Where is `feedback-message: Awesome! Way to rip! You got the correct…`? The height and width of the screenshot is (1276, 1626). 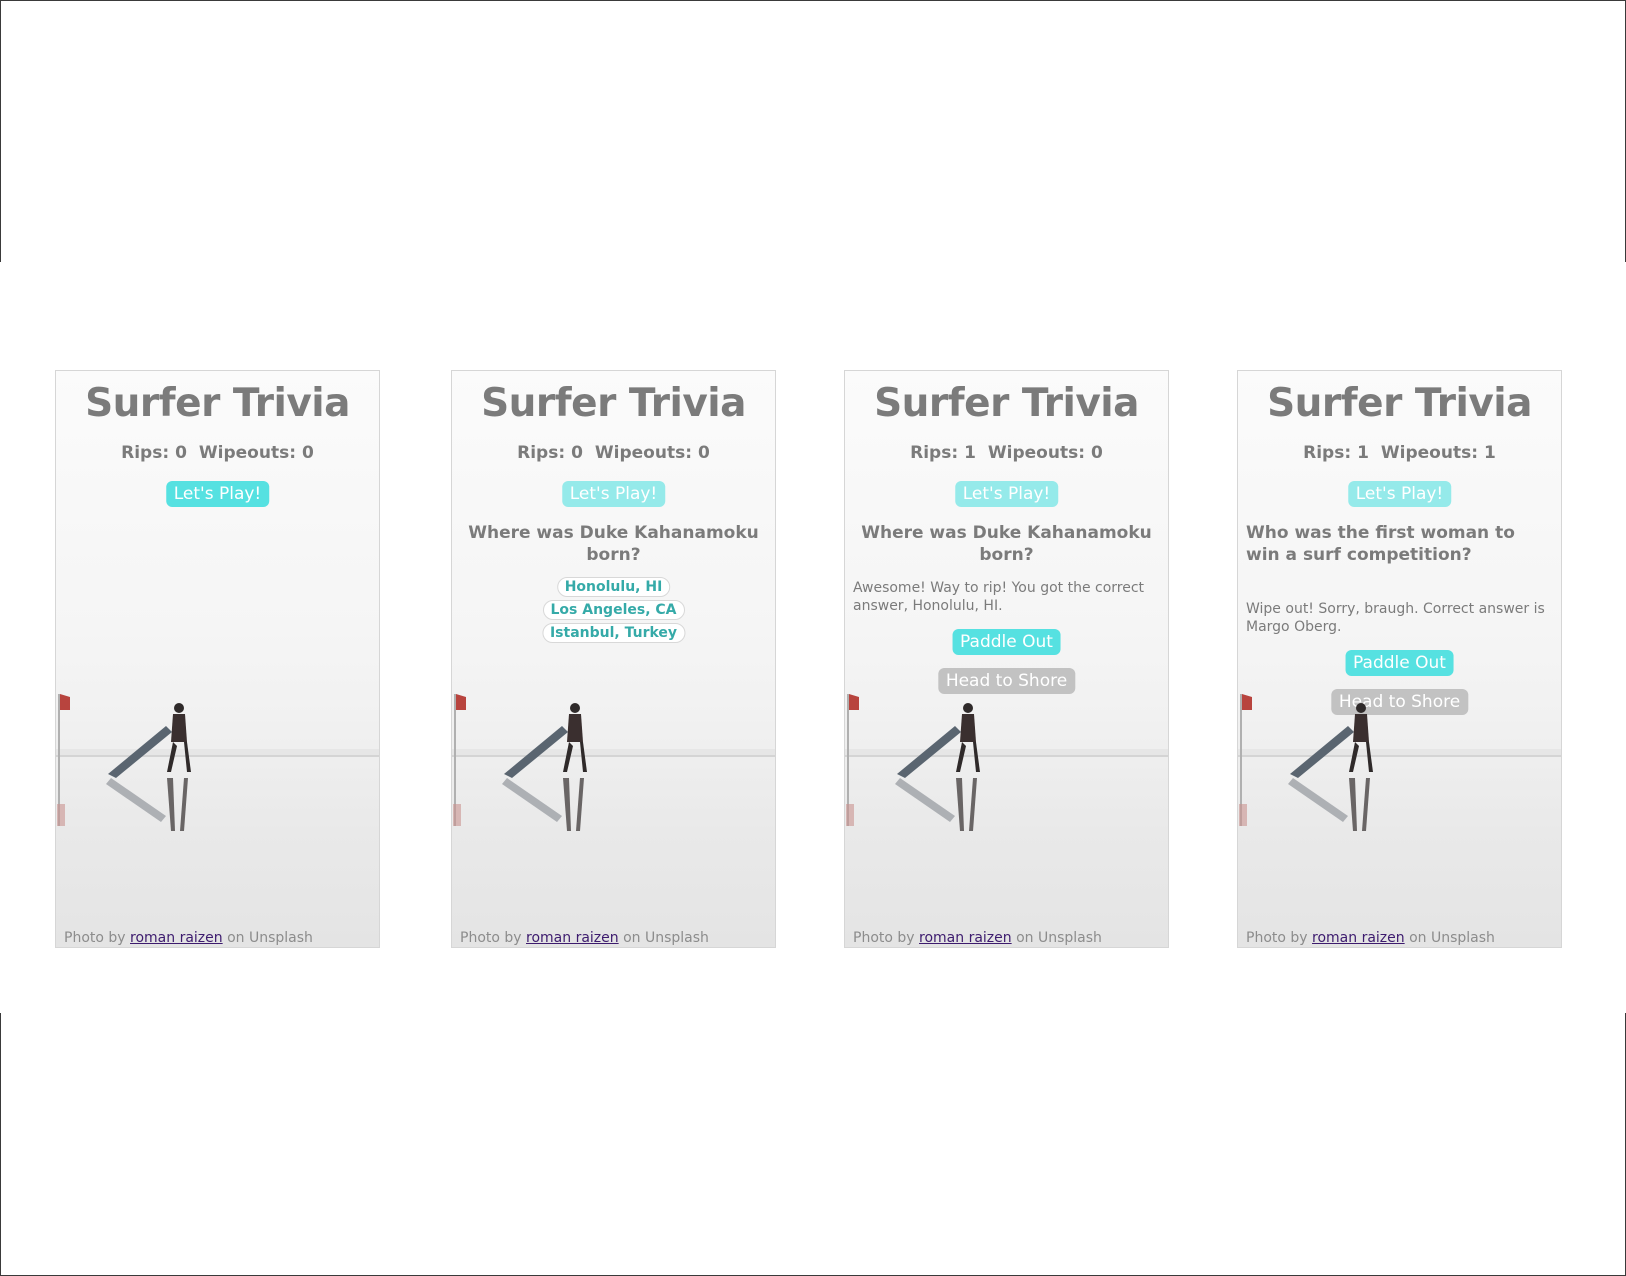 feedback-message: Awesome! Way to rip! You got the correct… is located at coordinates (999, 597).